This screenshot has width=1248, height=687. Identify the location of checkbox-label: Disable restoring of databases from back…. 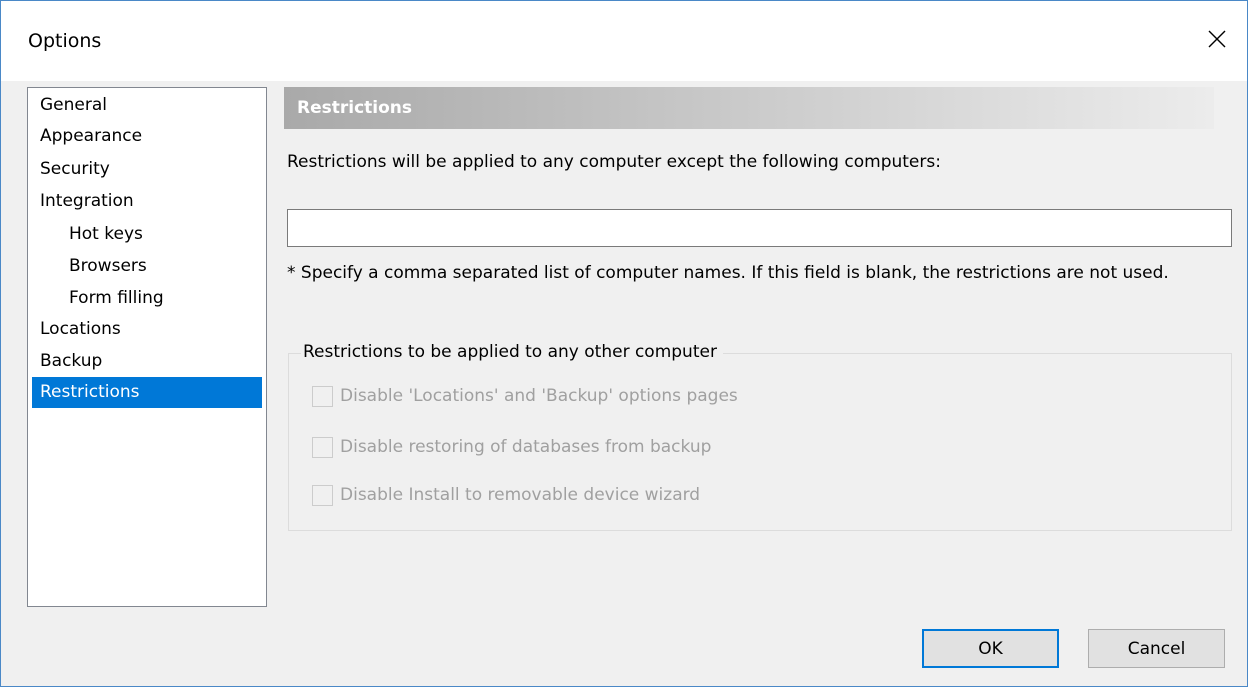
(526, 447).